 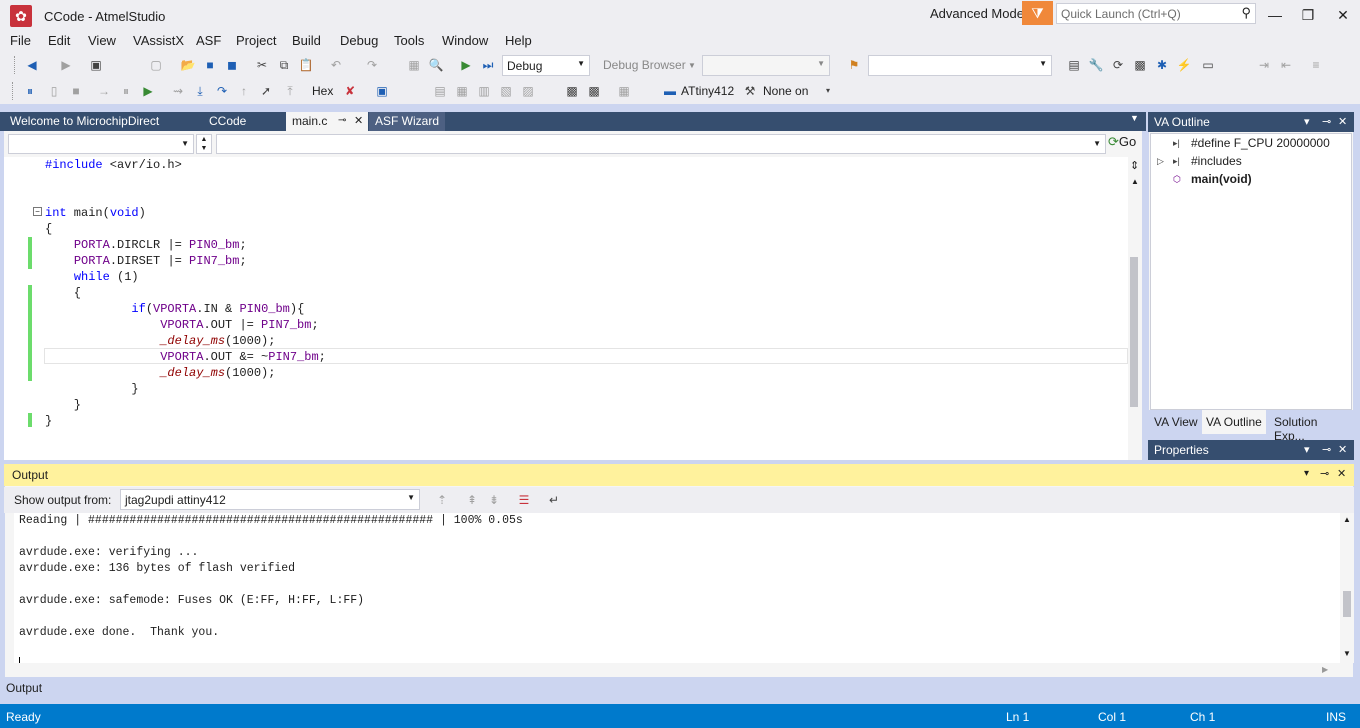 I want to click on start-debugging-icon: ▶, so click(x=466, y=65).